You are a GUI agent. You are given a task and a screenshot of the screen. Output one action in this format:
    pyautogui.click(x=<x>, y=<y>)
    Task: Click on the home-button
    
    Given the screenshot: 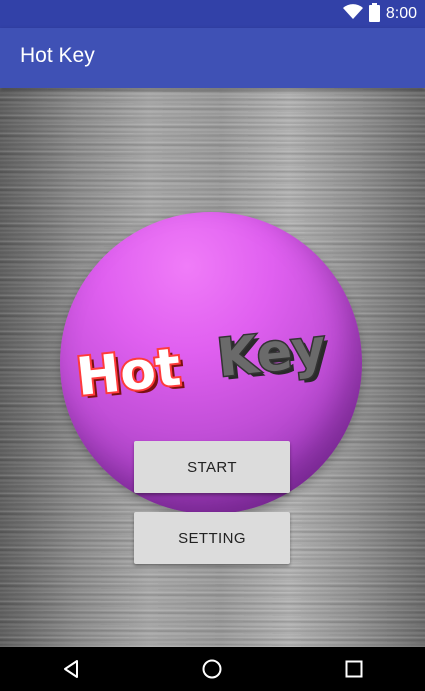 What is the action you would take?
    pyautogui.click(x=212, y=669)
    